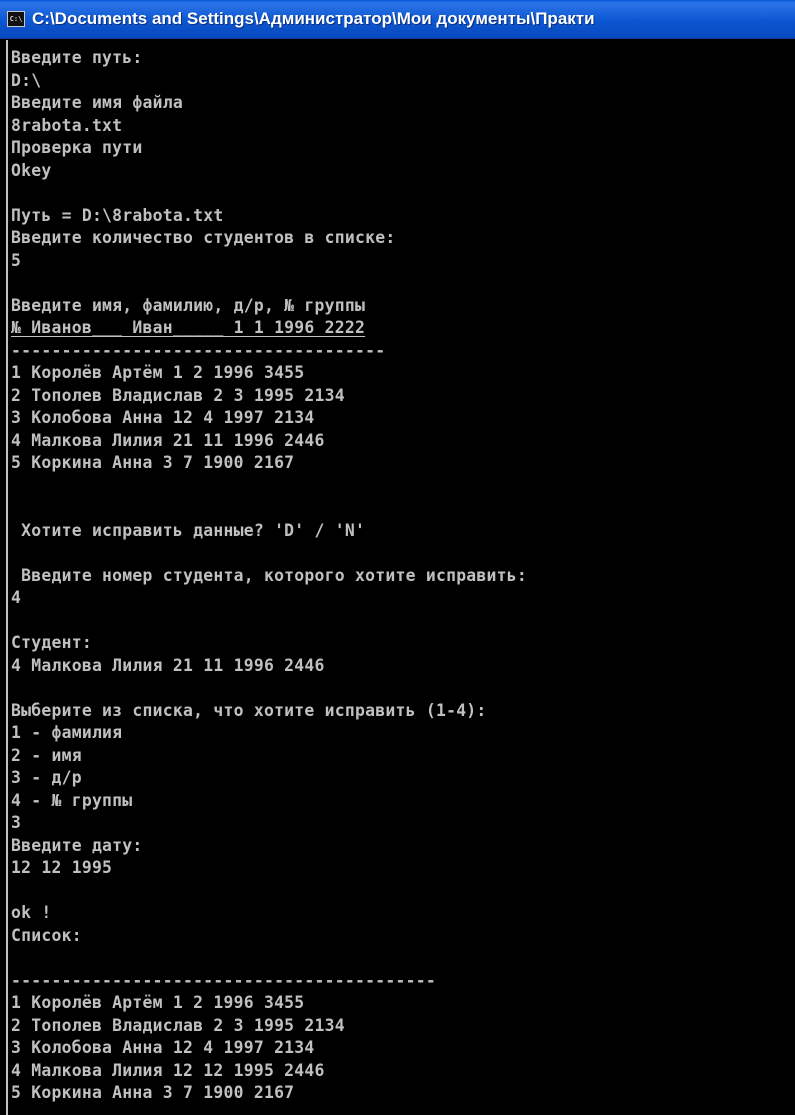 Image resolution: width=795 pixels, height=1115 pixels. Describe the element at coordinates (67, 125) in the screenshot. I see `console-line: 8rabota.txt` at that location.